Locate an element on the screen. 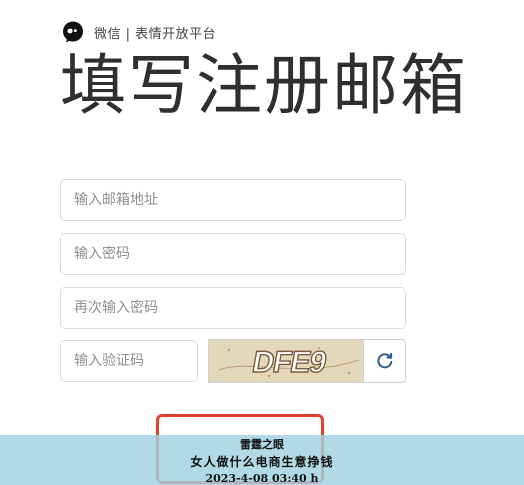 The width and height of the screenshot is (524, 485). captcha-text: DFE9 is located at coordinates (289, 362).